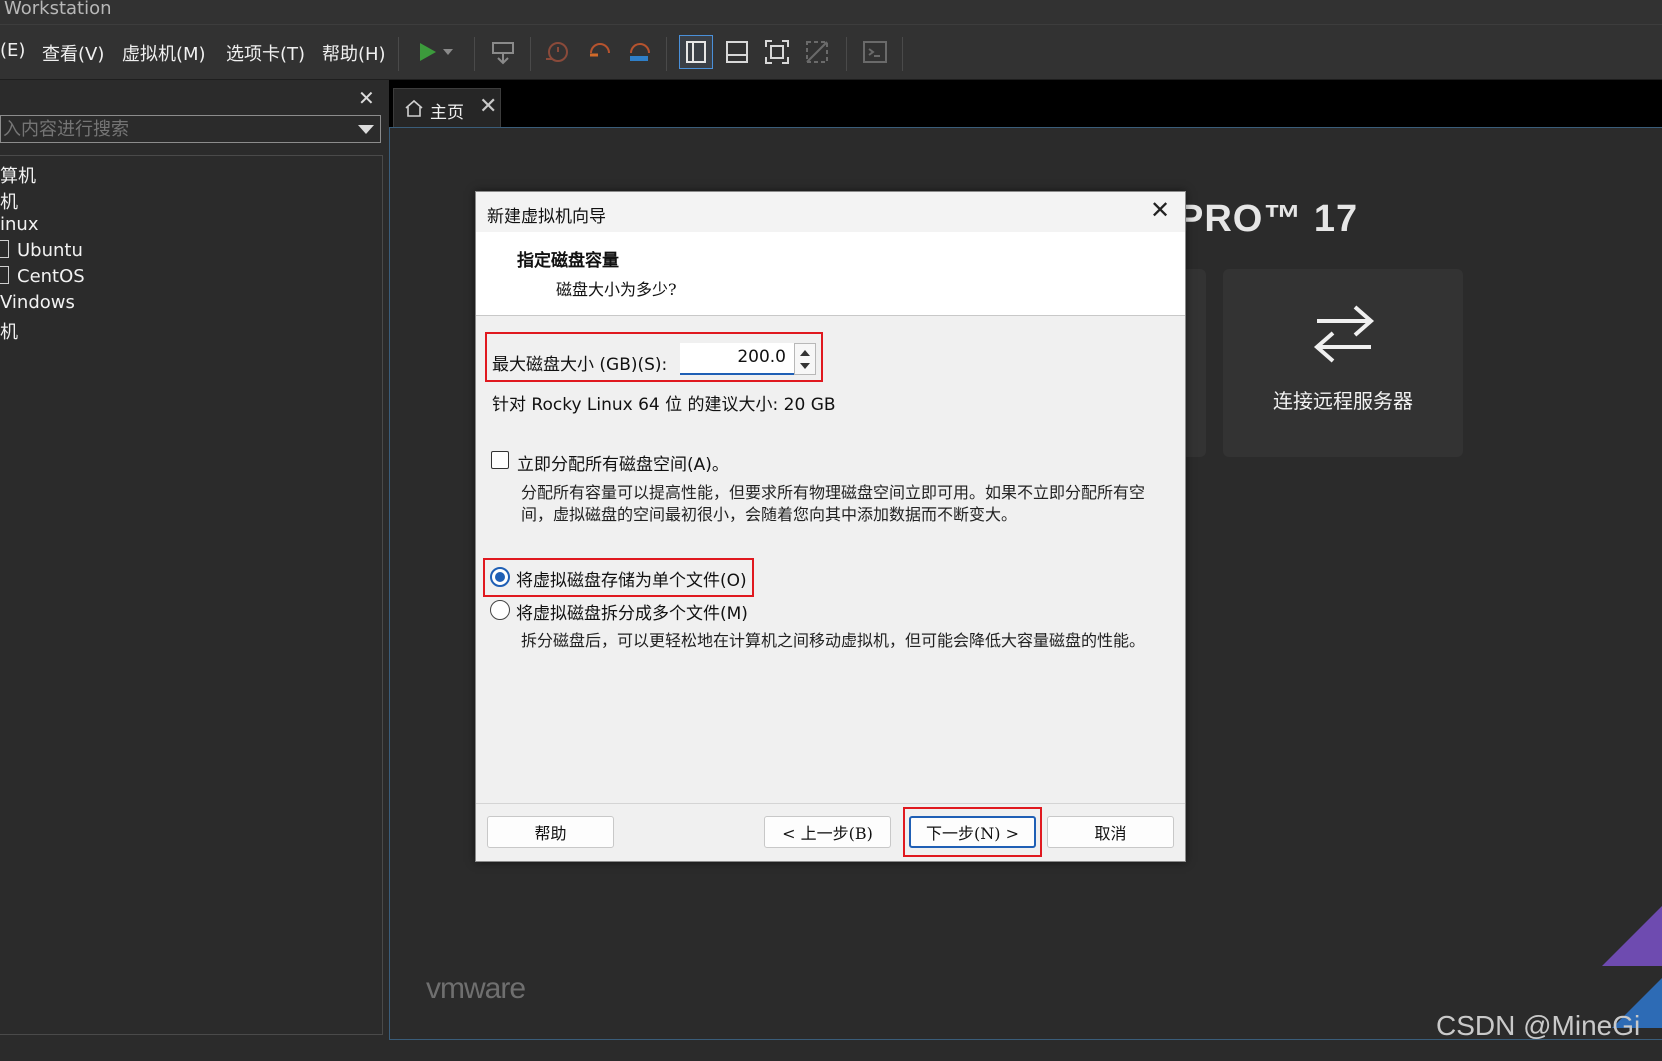 The image size is (1662, 1061). What do you see at coordinates (616, 289) in the screenshot?
I see `step-subheading: 磁盘大小为多少?` at bounding box center [616, 289].